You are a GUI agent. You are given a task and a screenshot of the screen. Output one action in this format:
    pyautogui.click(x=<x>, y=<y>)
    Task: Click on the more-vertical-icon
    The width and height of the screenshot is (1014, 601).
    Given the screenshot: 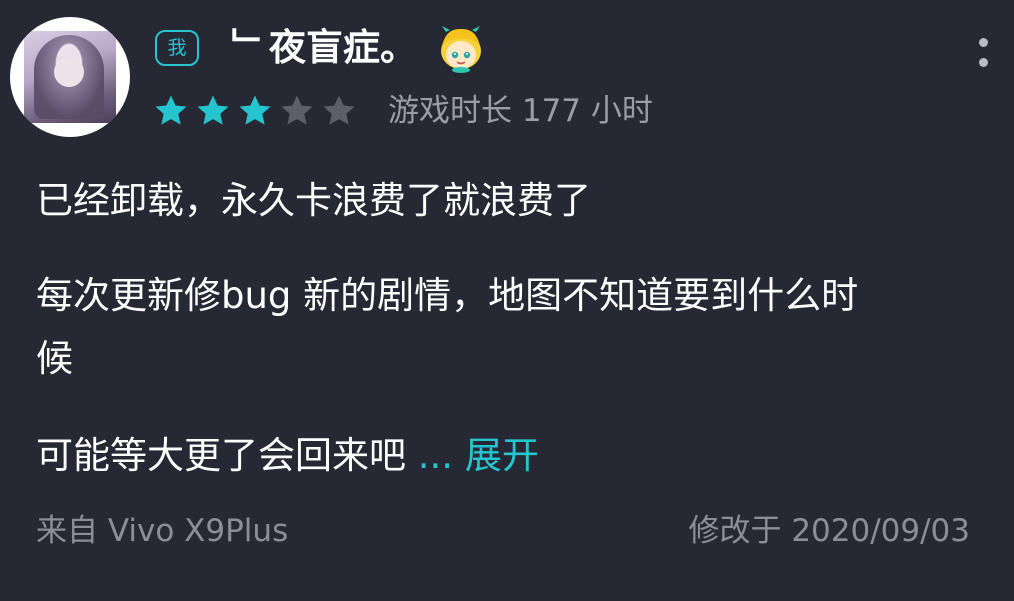 What is the action you would take?
    pyautogui.click(x=983, y=42)
    